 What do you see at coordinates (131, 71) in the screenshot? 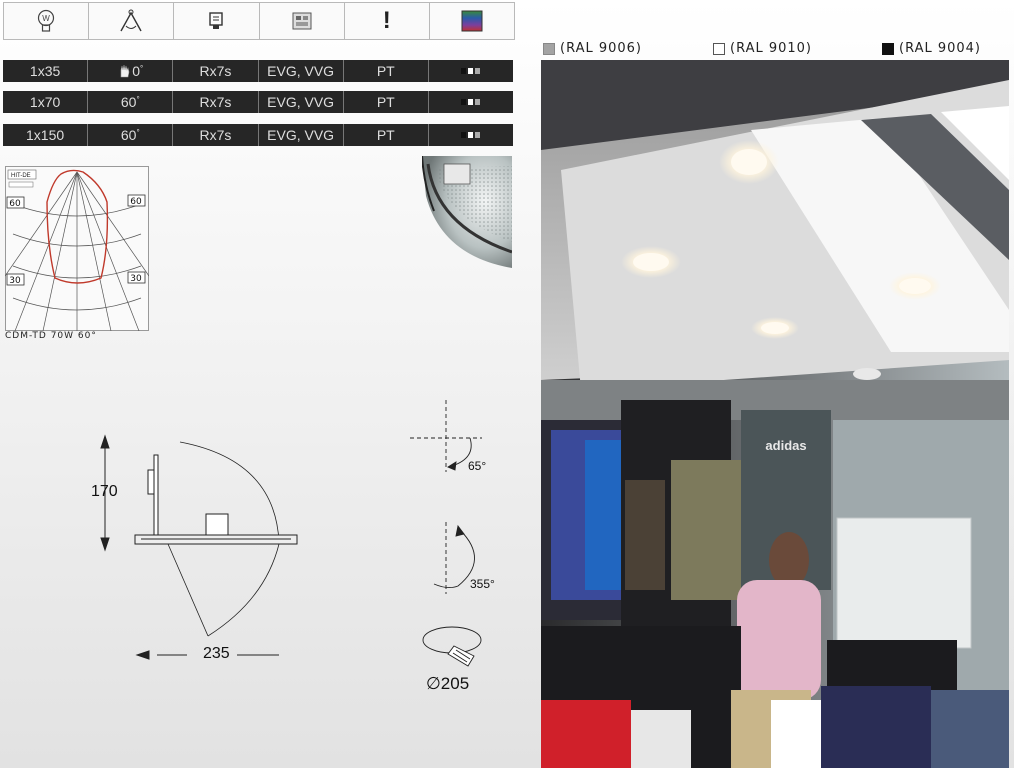
I see `spec-angle: 0 °` at bounding box center [131, 71].